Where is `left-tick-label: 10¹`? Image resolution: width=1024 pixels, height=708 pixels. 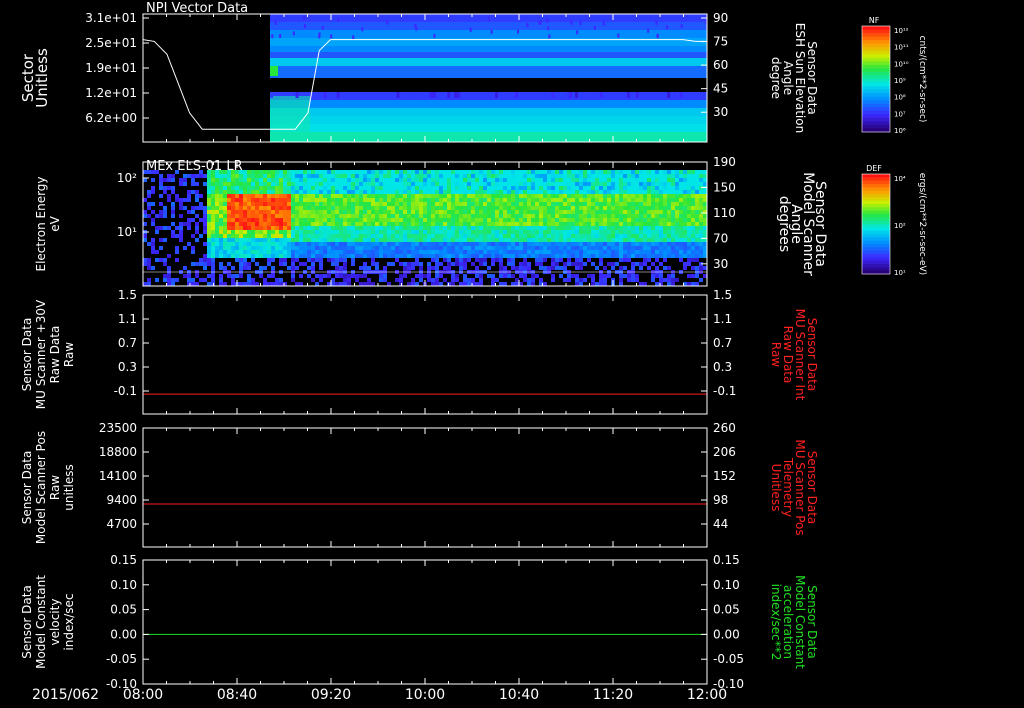
left-tick-label: 10¹ is located at coordinates (127, 232).